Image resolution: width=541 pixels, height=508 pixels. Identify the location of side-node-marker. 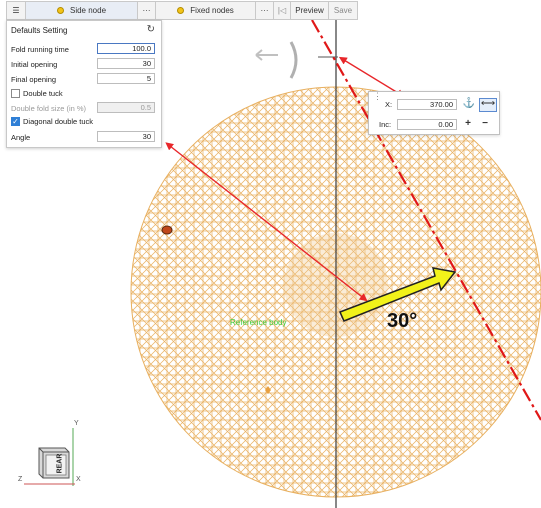
(167, 230).